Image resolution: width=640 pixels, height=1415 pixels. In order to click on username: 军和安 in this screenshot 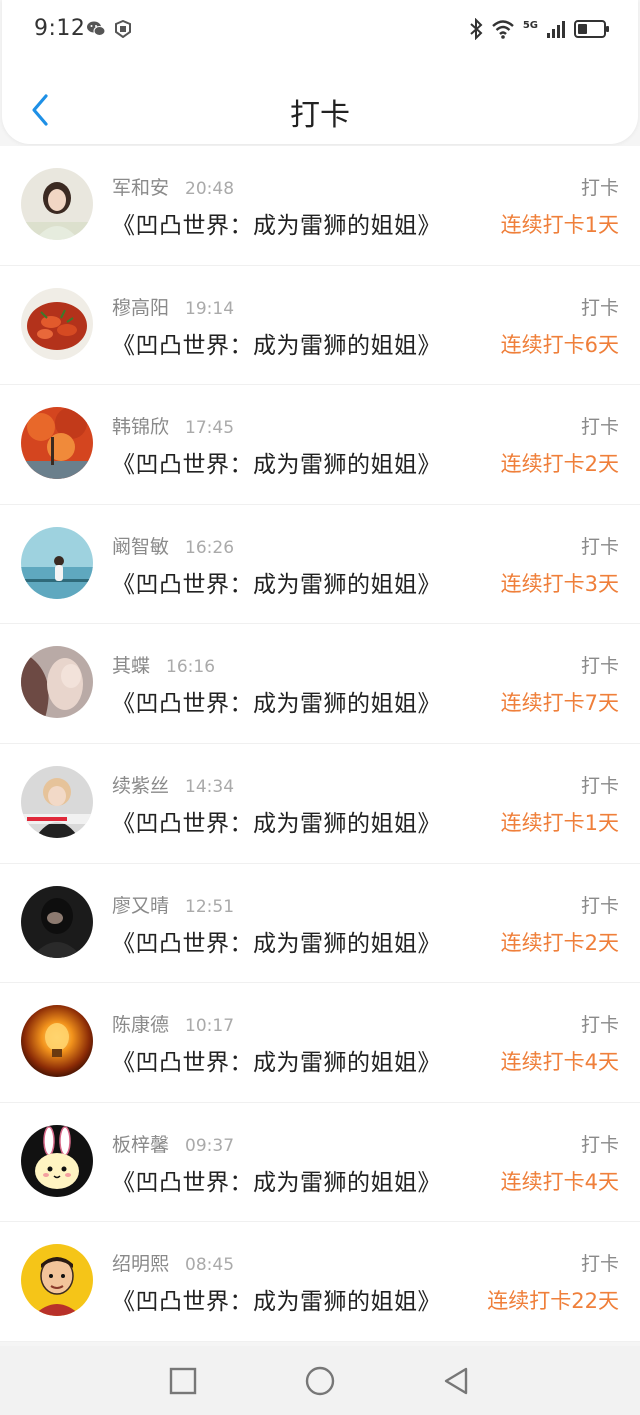, I will do `click(140, 186)`.